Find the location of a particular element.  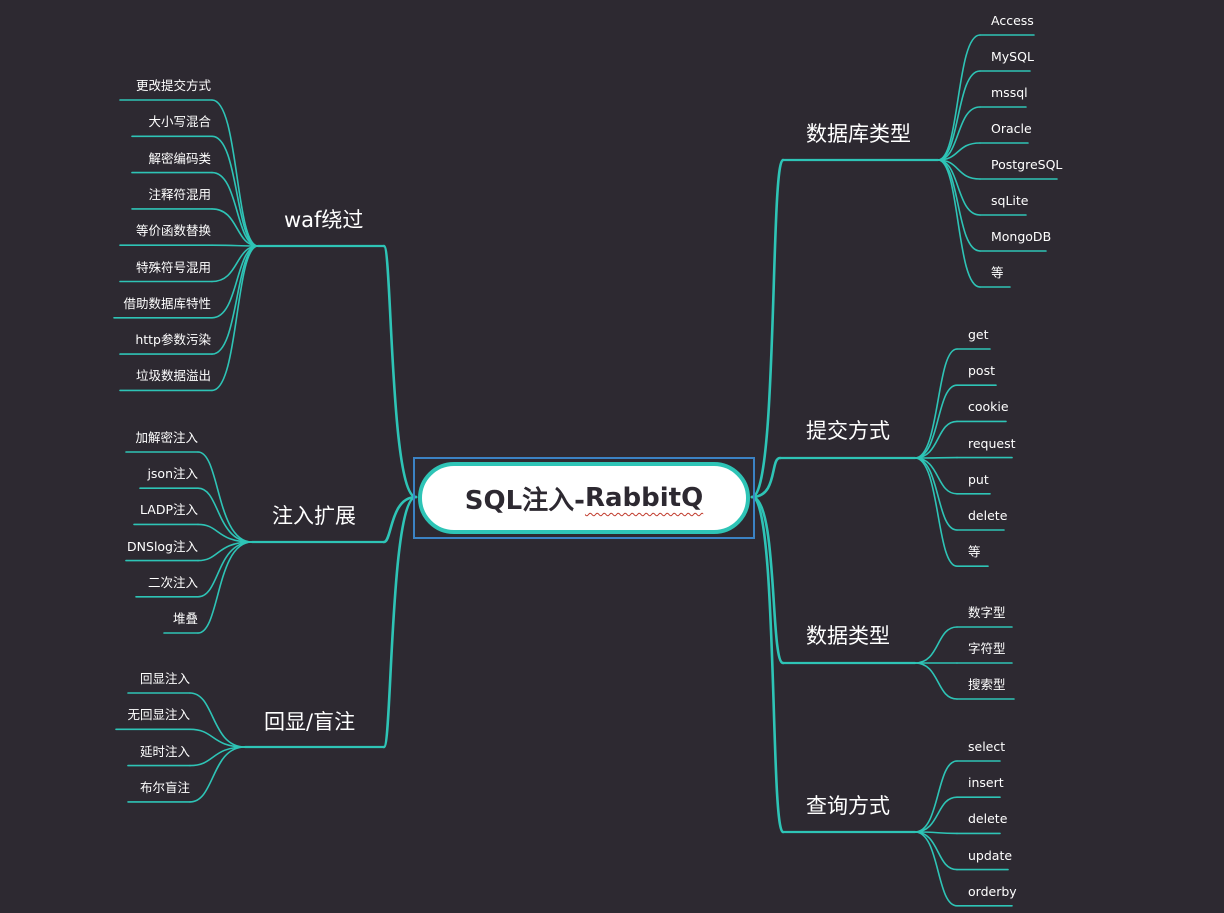

leaf-injext-item: 加解密注入 is located at coordinates (166, 438).